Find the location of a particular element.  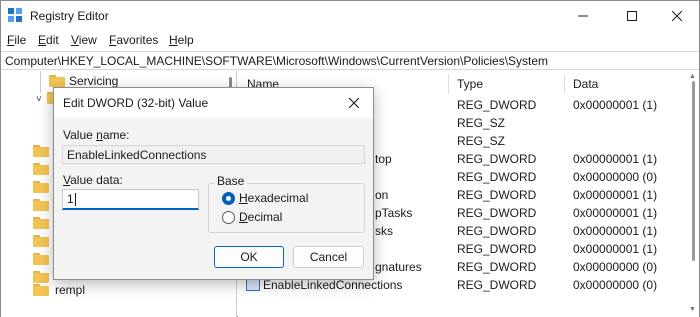

text-caret is located at coordinates (75, 199).